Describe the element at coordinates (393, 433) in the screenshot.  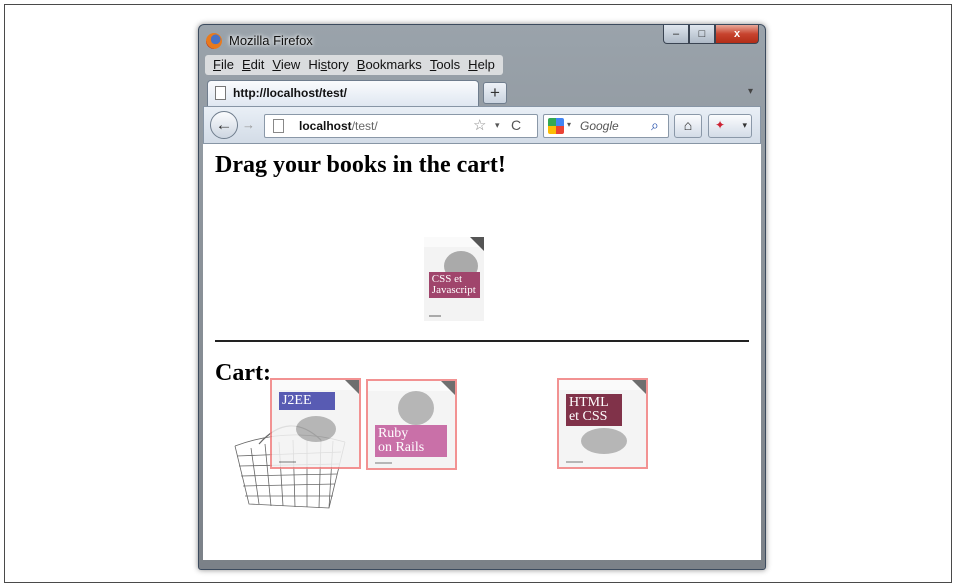
I see `book-title-line1: Ruby` at that location.